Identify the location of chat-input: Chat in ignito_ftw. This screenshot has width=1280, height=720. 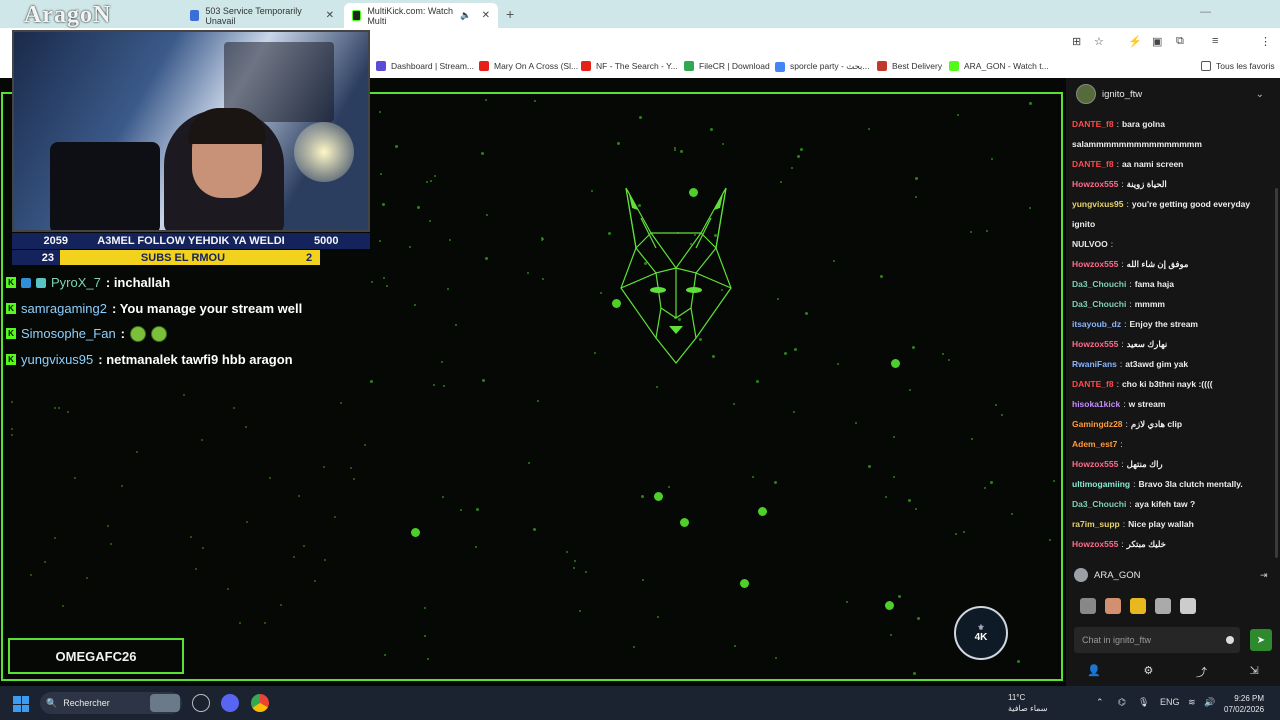
(1157, 640).